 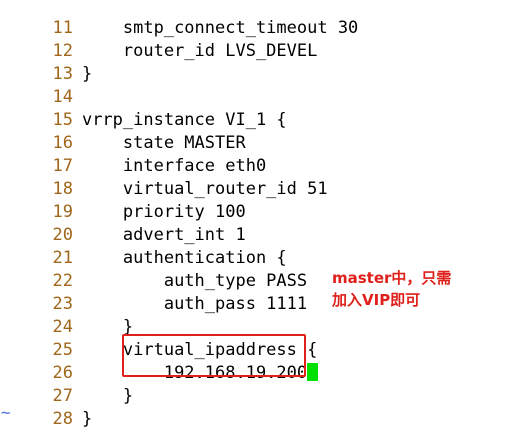 What do you see at coordinates (158, 39) in the screenshot?
I see `code-line: 12 router_id LVS_DEVEL` at bounding box center [158, 39].